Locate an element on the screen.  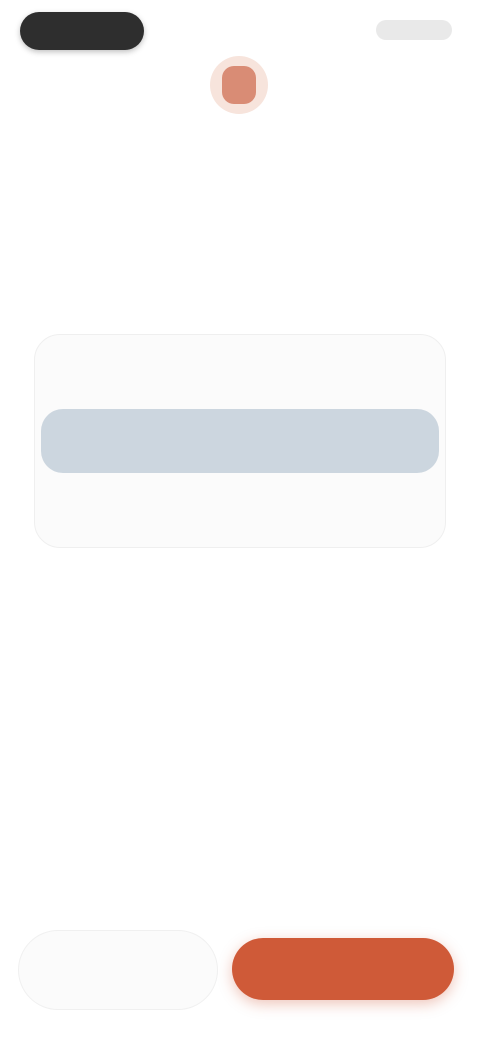
app-icon-glyph is located at coordinates (239, 85).